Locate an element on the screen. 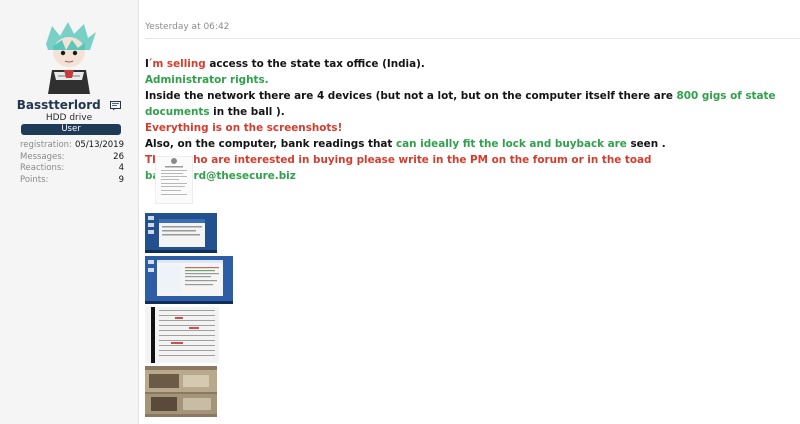 Image resolution: width=800 pixels, height=424 pixels. post-timestamp: Yesterday at 06:42 is located at coordinates (187, 27).